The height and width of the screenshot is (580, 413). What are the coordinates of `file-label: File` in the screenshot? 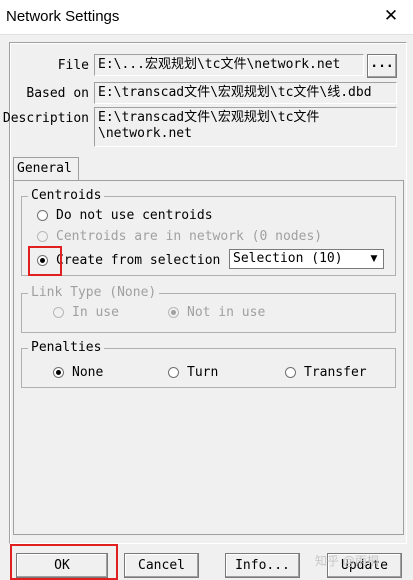 It's located at (73, 65).